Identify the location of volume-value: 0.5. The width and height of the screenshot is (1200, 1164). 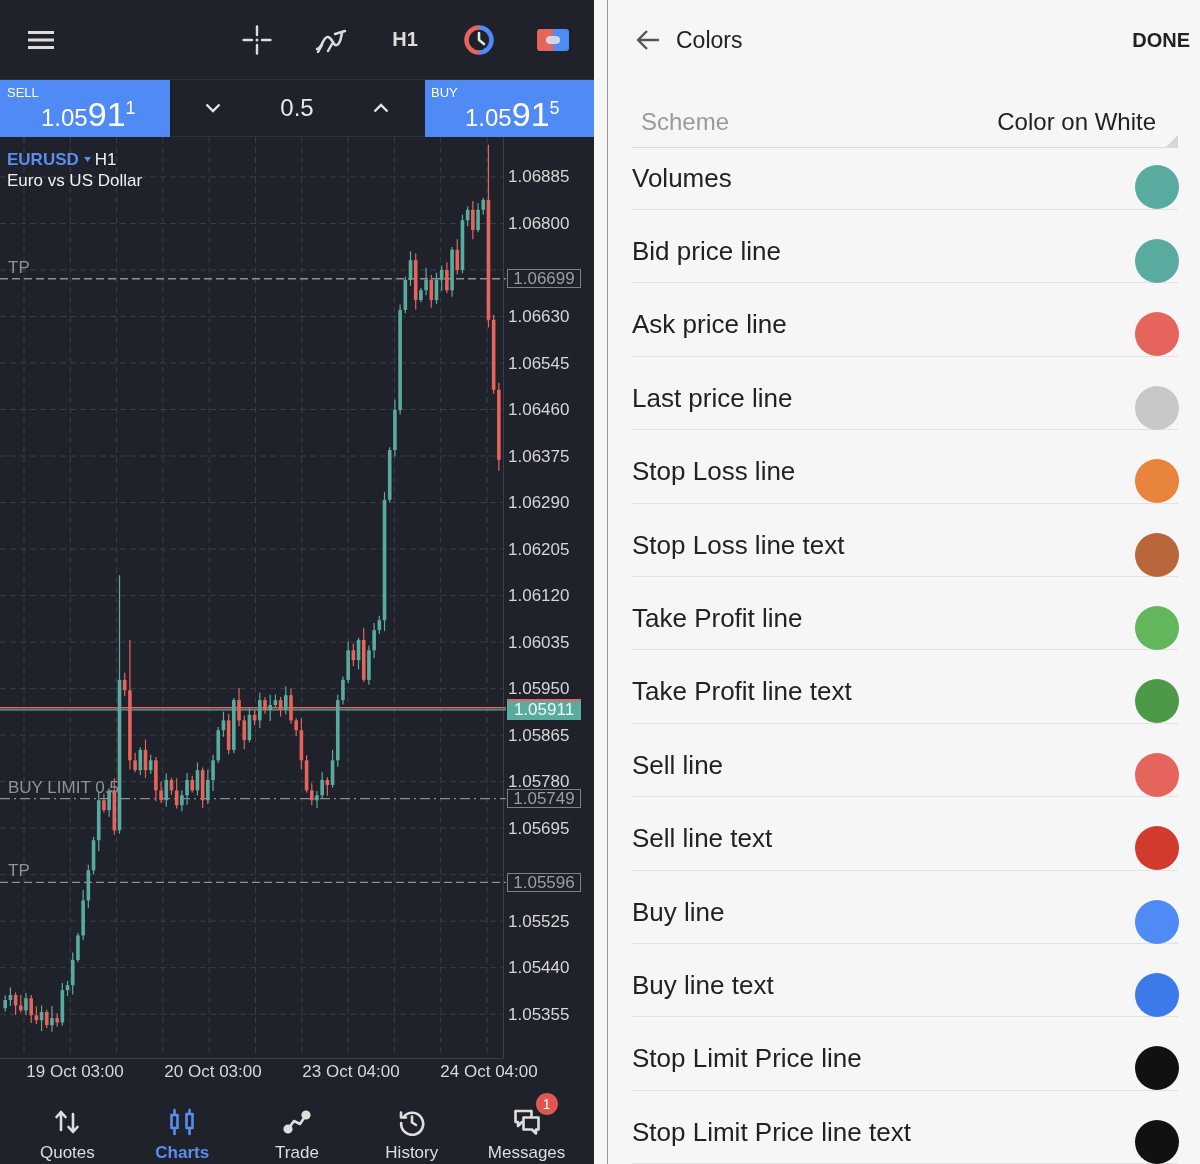
(297, 108).